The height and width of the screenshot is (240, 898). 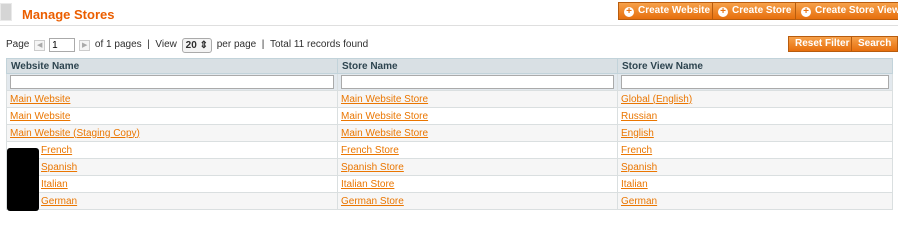 I want to click on select-arrows-icon: ⇕, so click(x=203, y=45).